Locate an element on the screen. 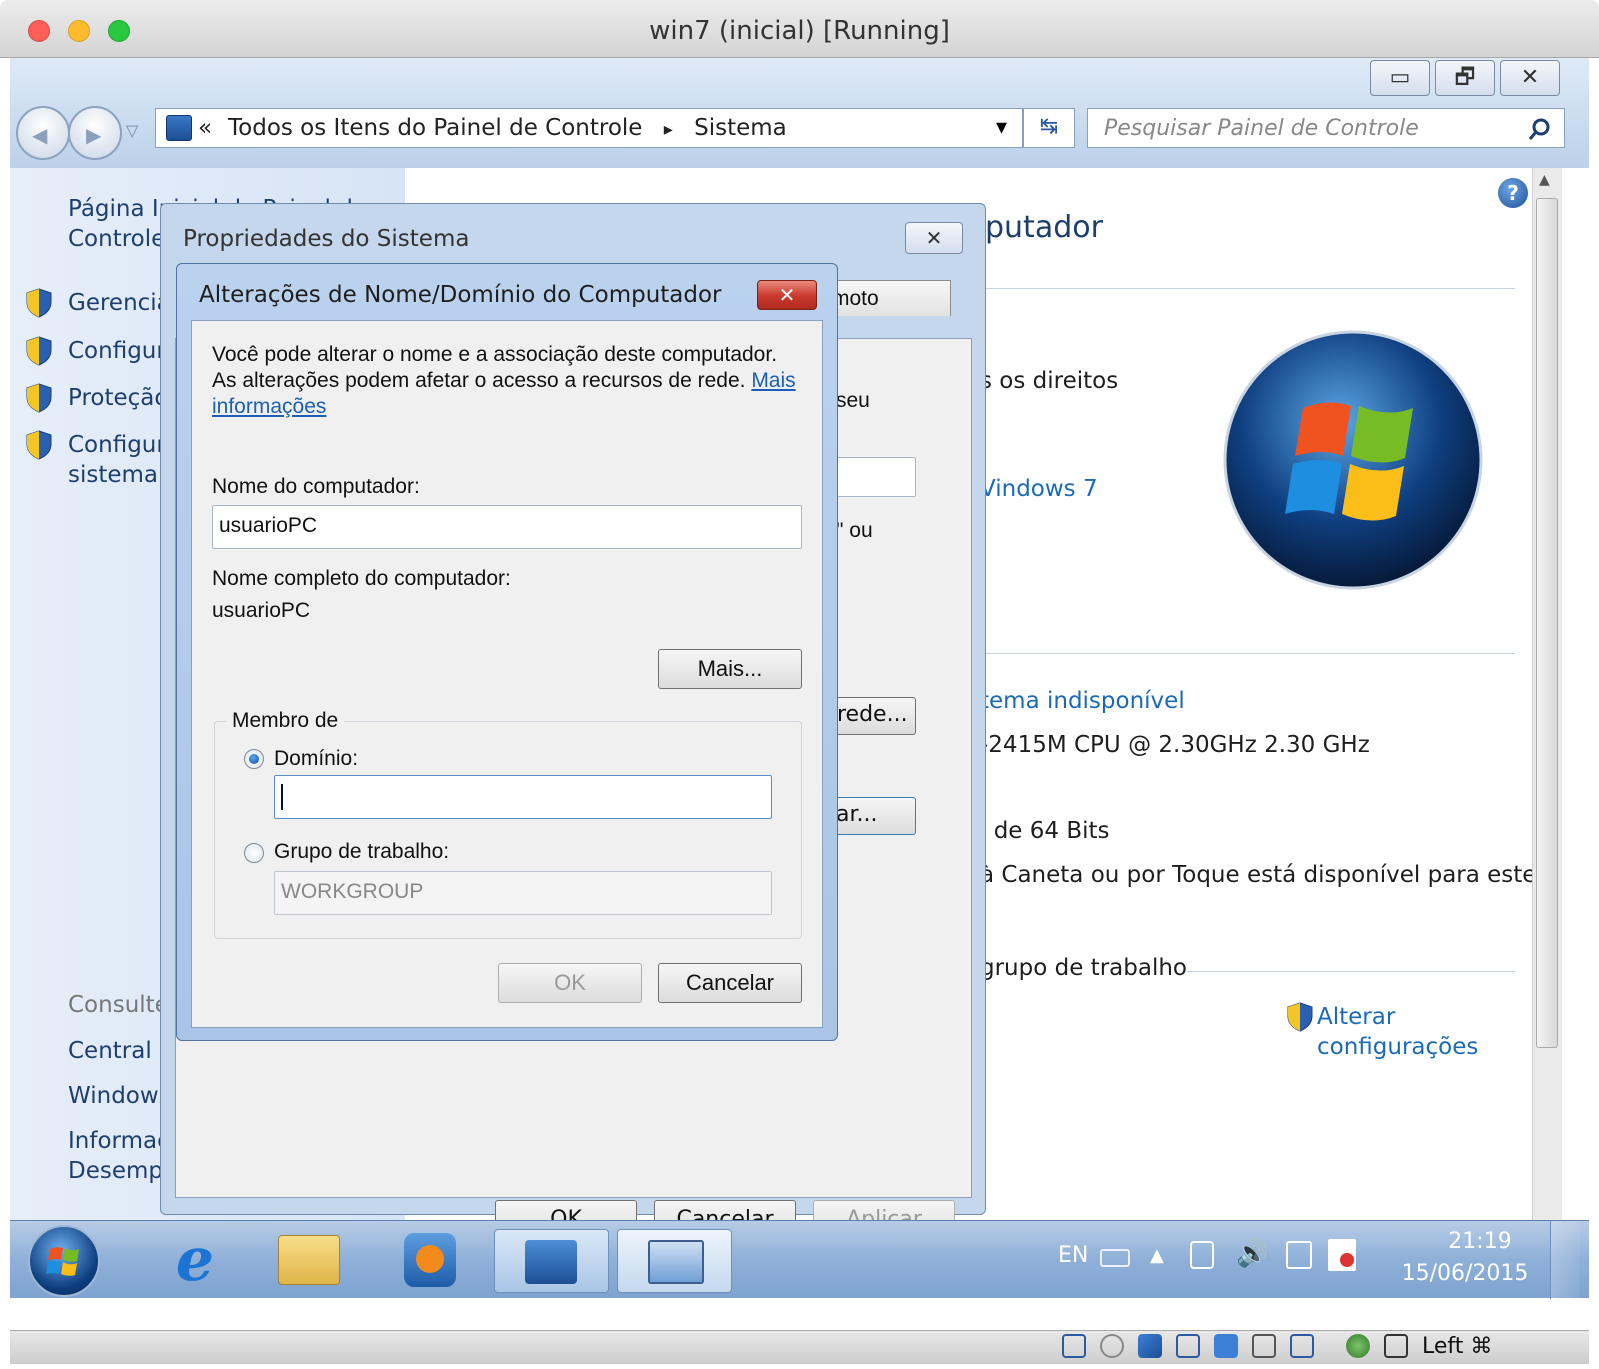  action-center-icon is located at coordinates (1202, 1255).